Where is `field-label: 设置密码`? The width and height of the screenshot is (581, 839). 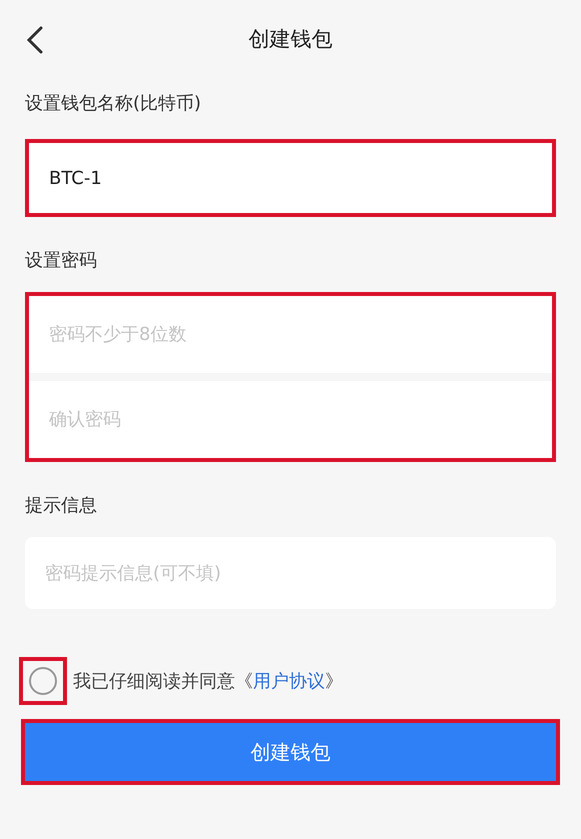
field-label: 设置密码 is located at coordinates (61, 260).